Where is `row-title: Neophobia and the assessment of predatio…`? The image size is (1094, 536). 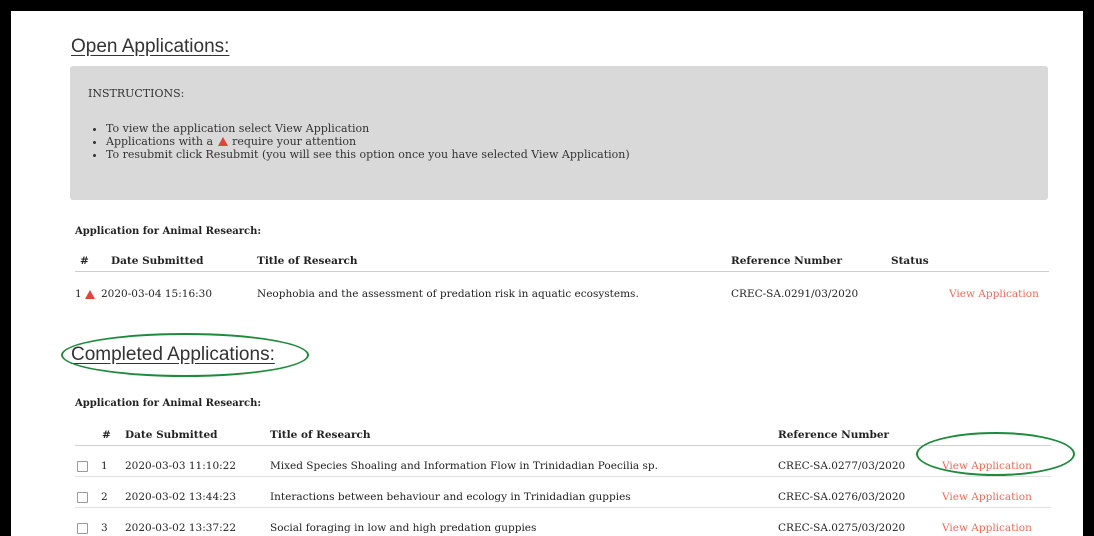
row-title: Neophobia and the assessment of predatio… is located at coordinates (448, 294).